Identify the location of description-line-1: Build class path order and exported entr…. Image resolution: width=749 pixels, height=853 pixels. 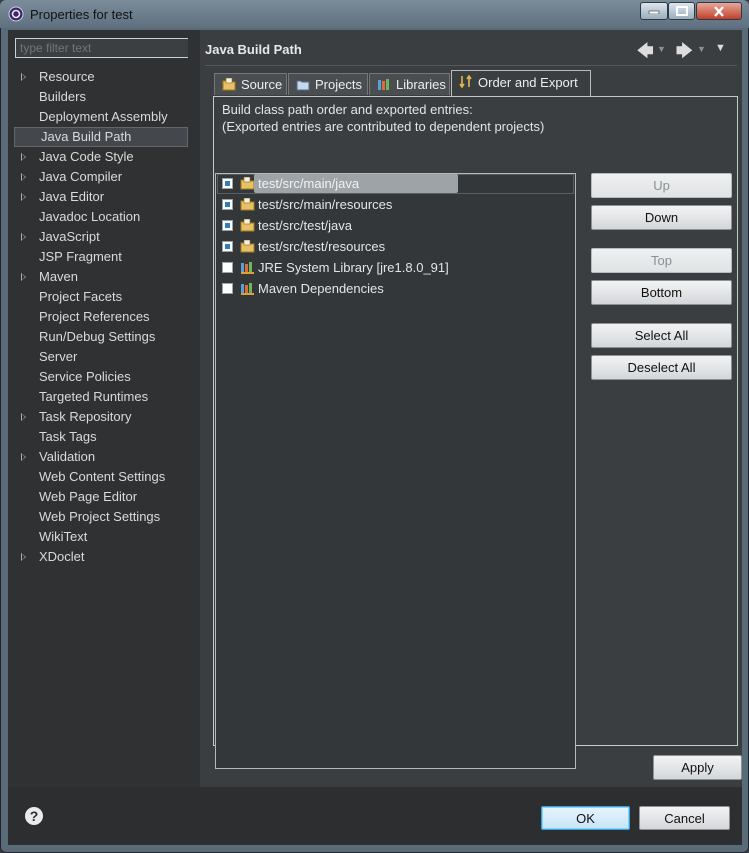
(347, 109).